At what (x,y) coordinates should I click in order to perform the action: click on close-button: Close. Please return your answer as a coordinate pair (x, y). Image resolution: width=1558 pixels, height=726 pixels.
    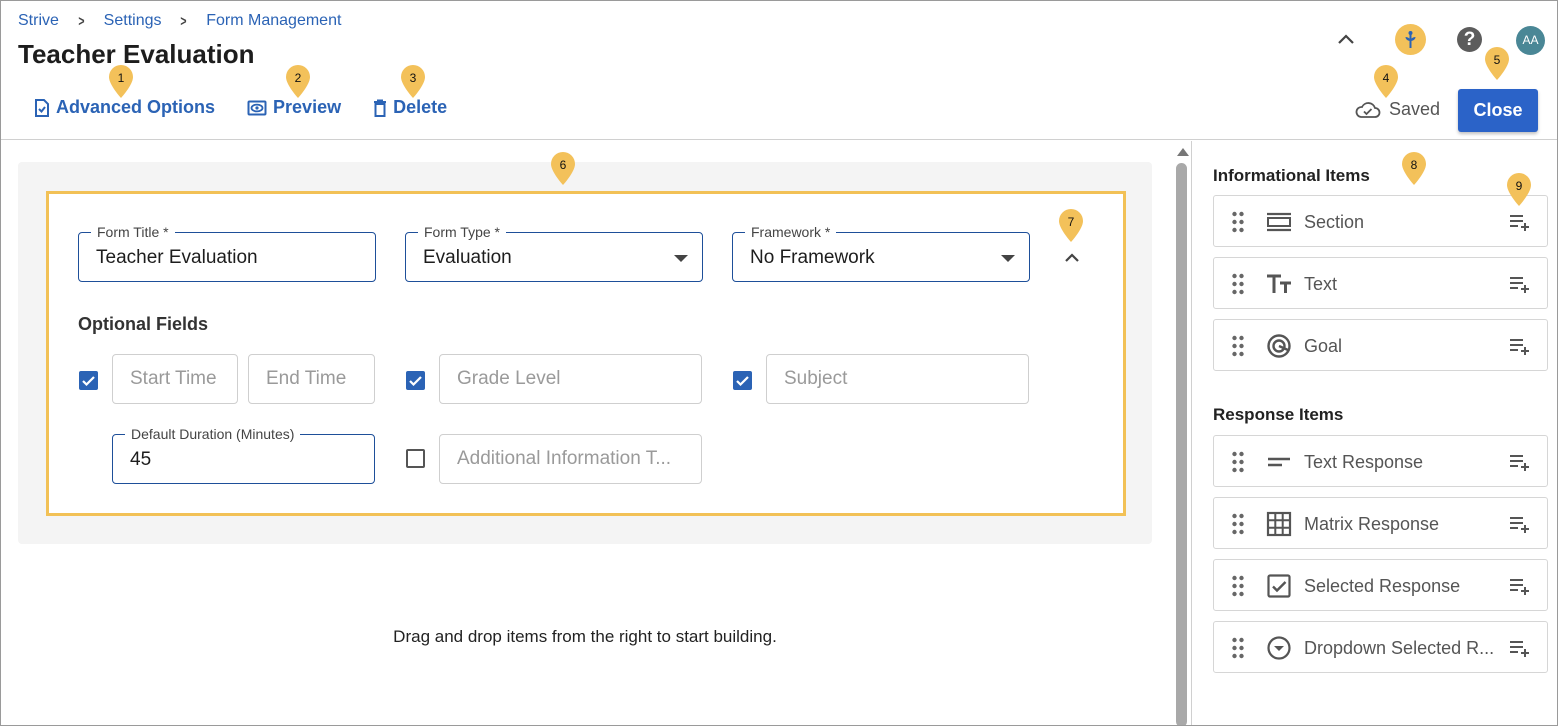
    Looking at the image, I should click on (1498, 110).